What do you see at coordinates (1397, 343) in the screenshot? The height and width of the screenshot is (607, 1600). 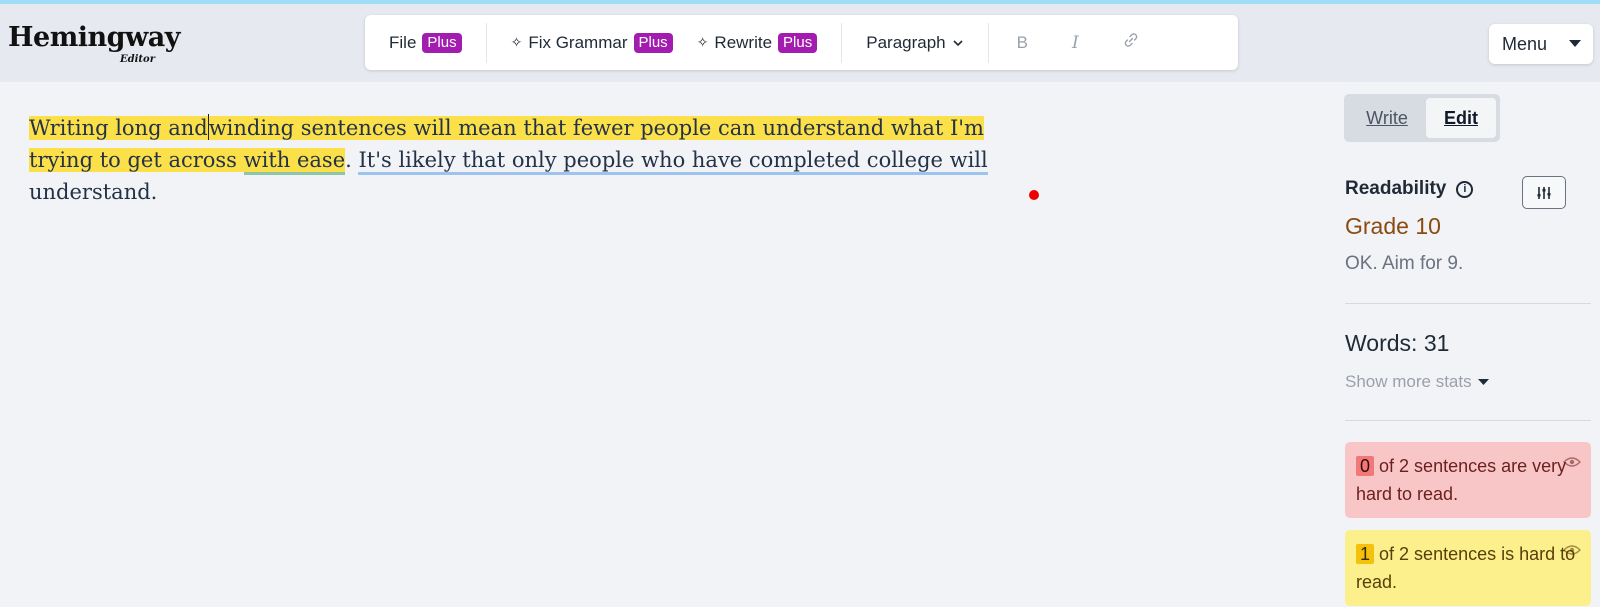 I see `word-count: Words: 31` at bounding box center [1397, 343].